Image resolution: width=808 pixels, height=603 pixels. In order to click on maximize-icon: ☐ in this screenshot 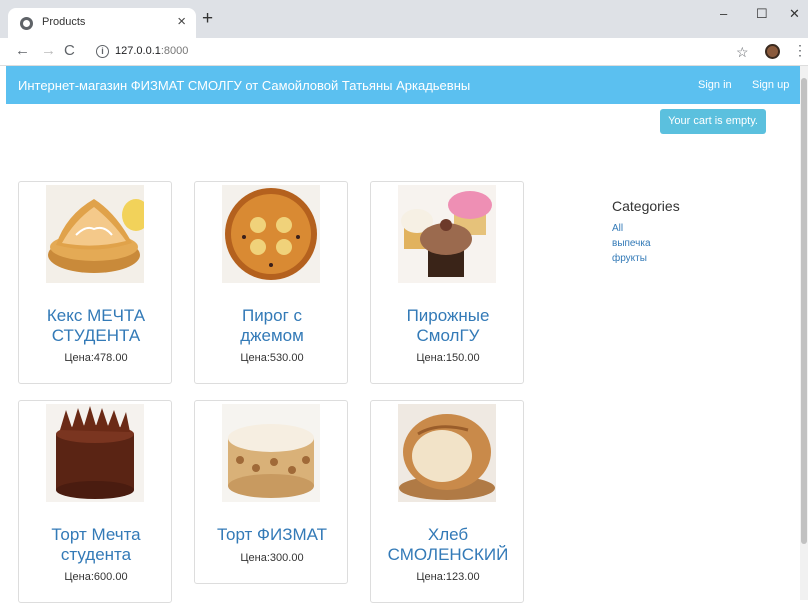, I will do `click(762, 14)`.